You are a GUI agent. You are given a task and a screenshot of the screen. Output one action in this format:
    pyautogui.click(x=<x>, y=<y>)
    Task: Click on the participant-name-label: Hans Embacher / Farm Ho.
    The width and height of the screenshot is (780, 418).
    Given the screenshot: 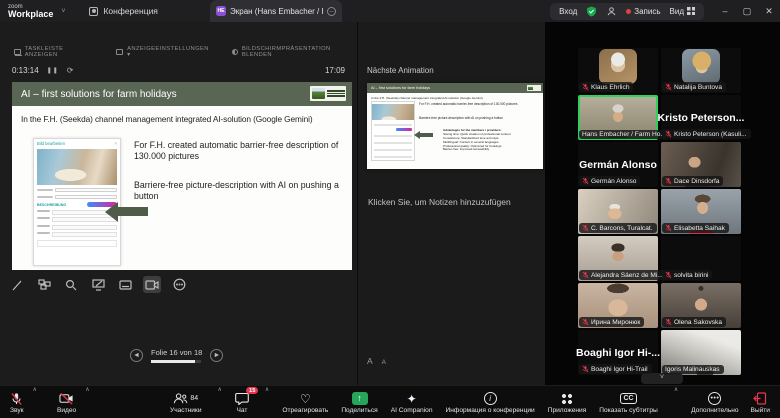 What is the action you would take?
    pyautogui.click(x=623, y=134)
    